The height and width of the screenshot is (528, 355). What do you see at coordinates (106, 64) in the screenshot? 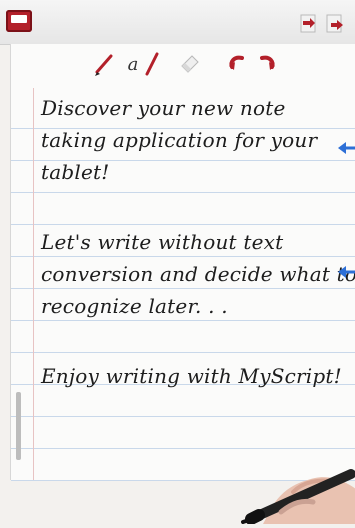
I see `pen-tool-icon` at bounding box center [106, 64].